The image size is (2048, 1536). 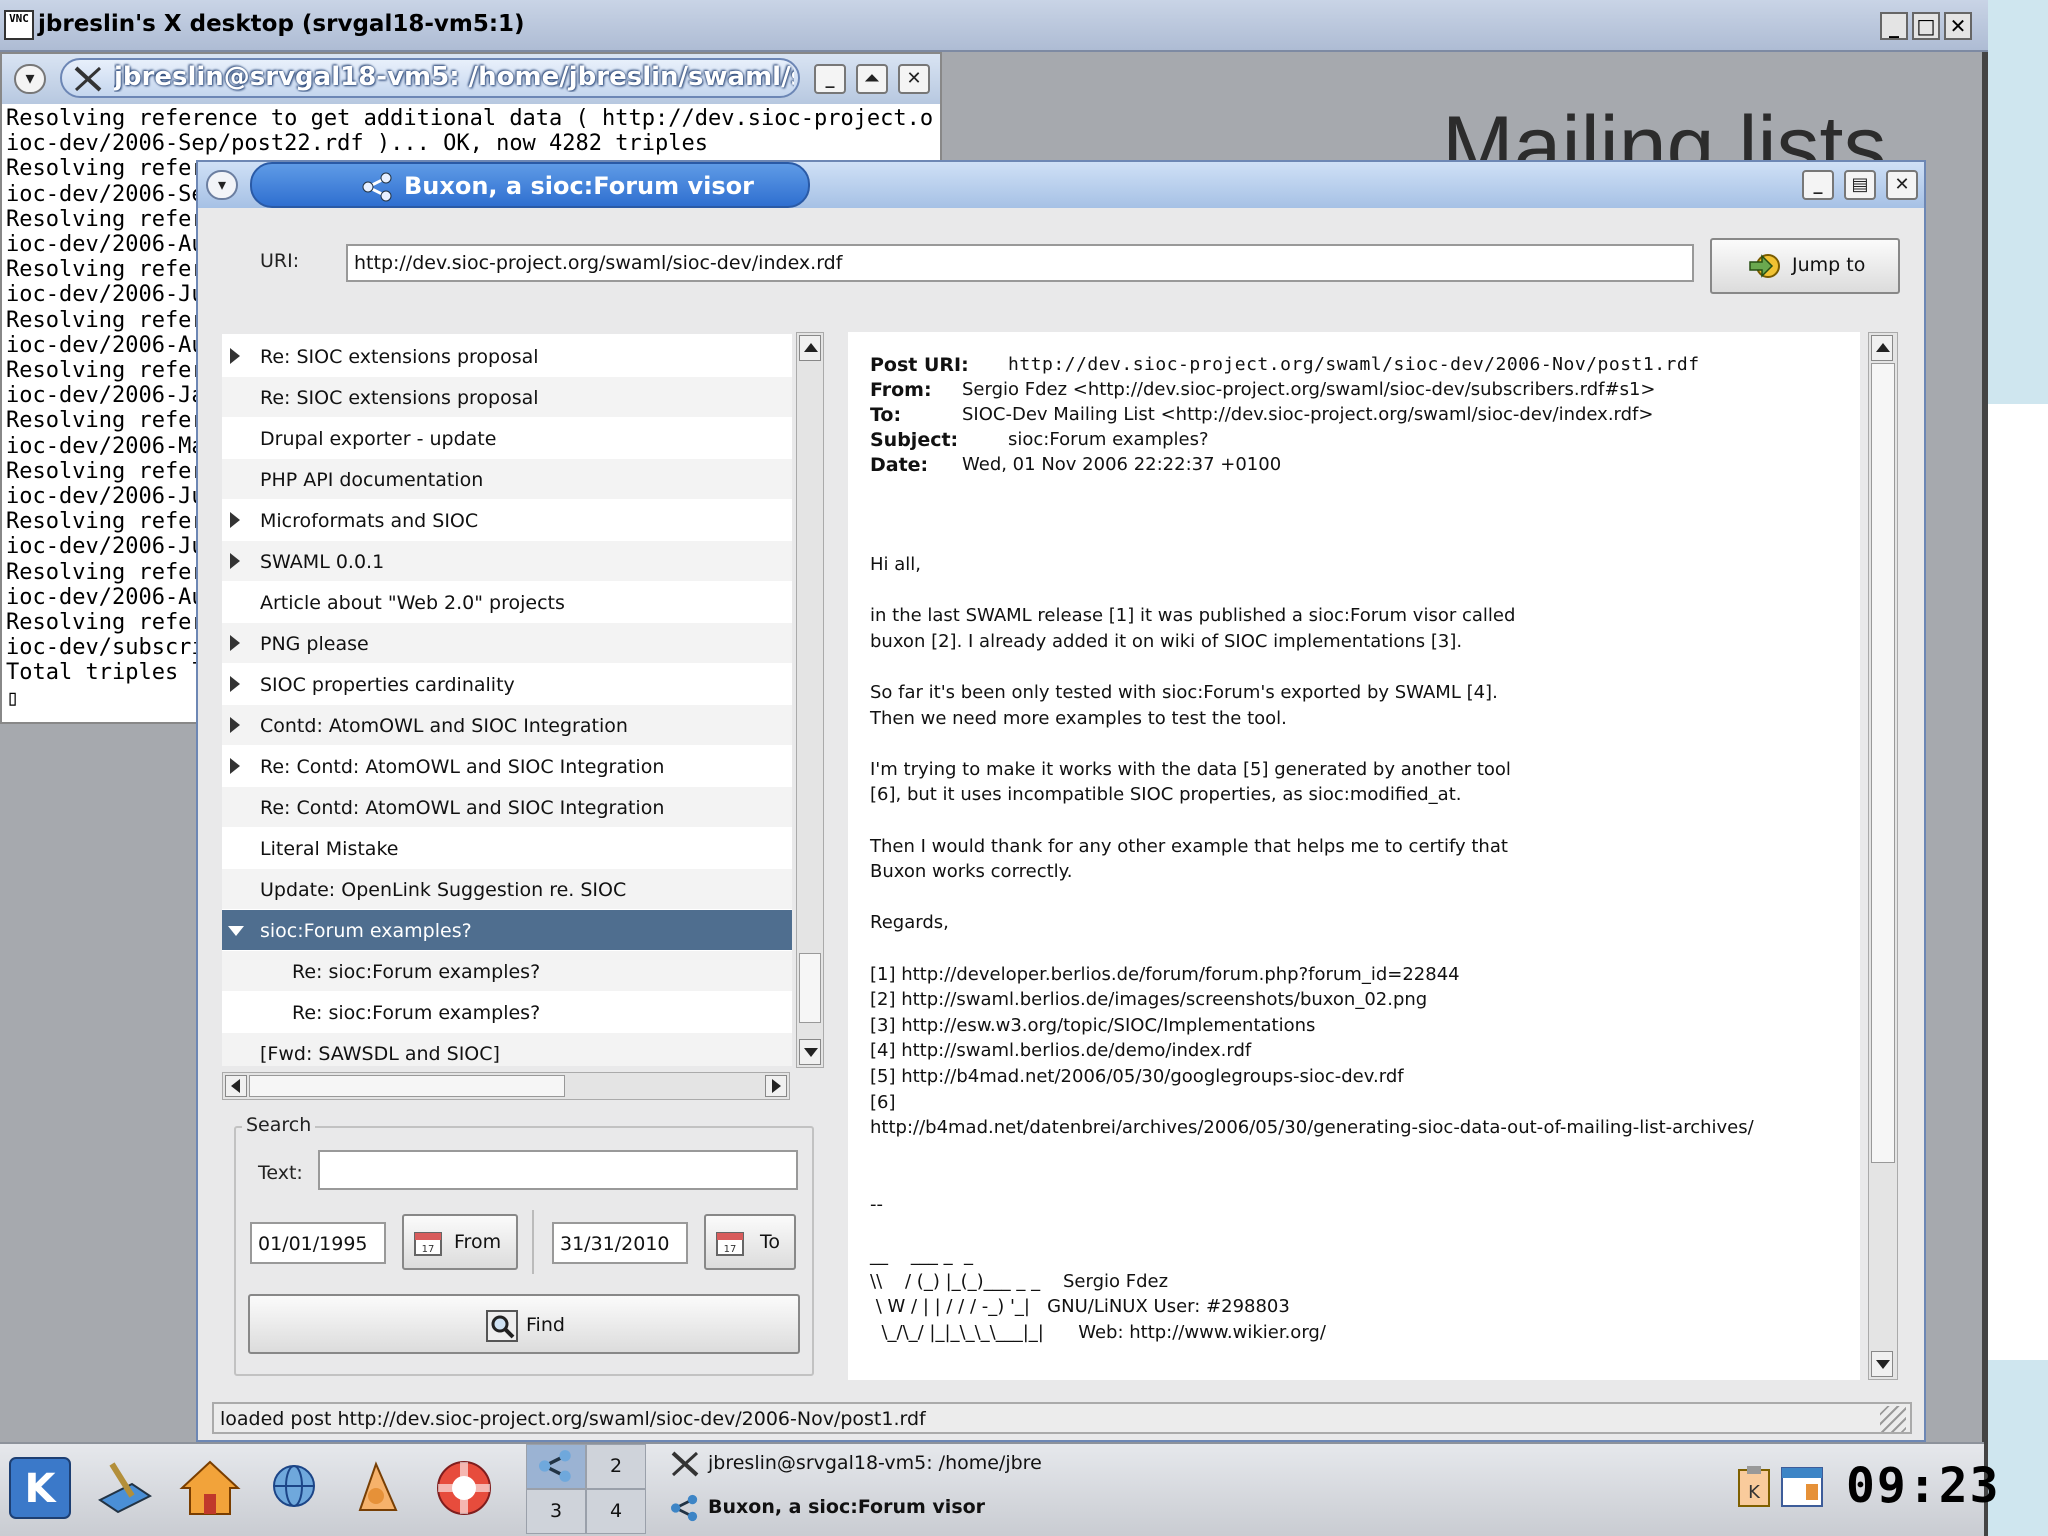 What do you see at coordinates (369, 521) in the screenshot?
I see `thread-label: Microformats and SIOC` at bounding box center [369, 521].